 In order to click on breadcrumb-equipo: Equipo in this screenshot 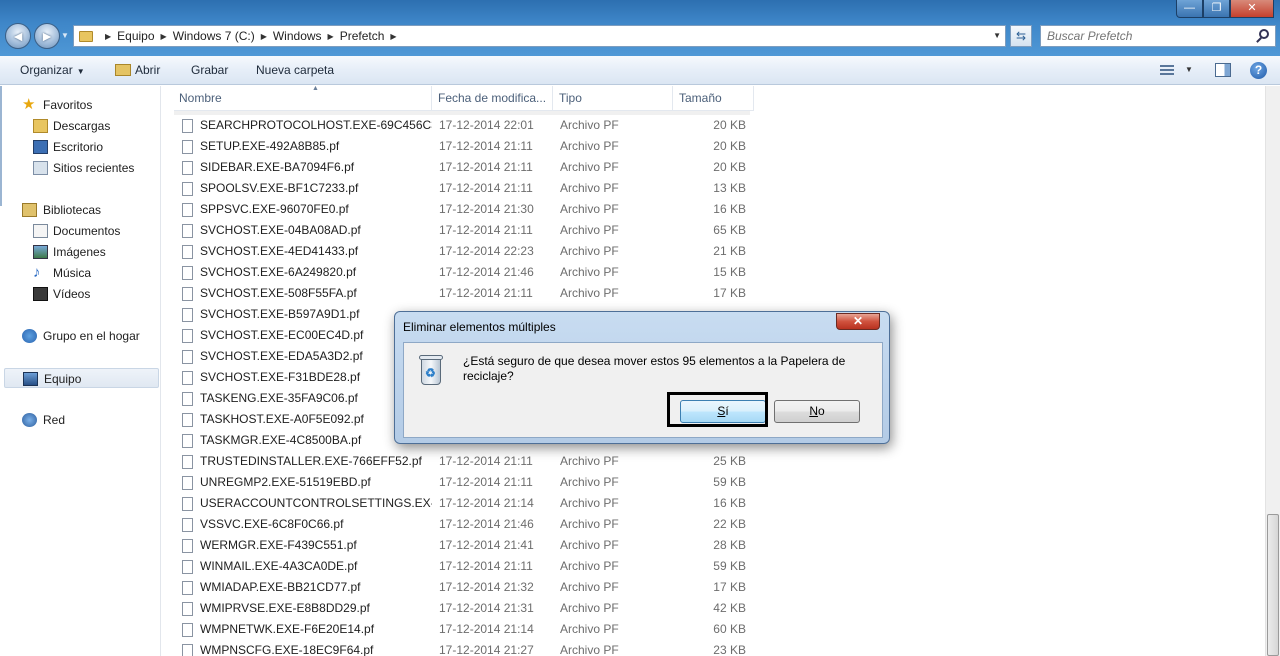, I will do `click(135, 36)`.